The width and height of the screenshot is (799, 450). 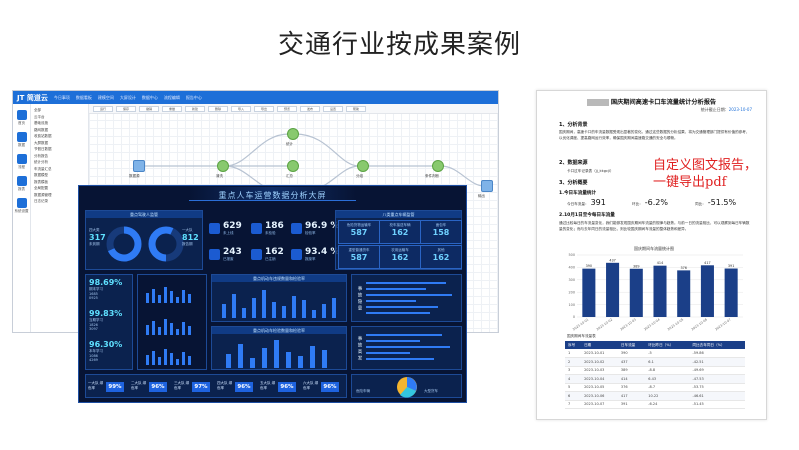 What do you see at coordinates (311, 385) in the screenshot?
I see `team-name: 六大队 绿色率` at bounding box center [311, 385].